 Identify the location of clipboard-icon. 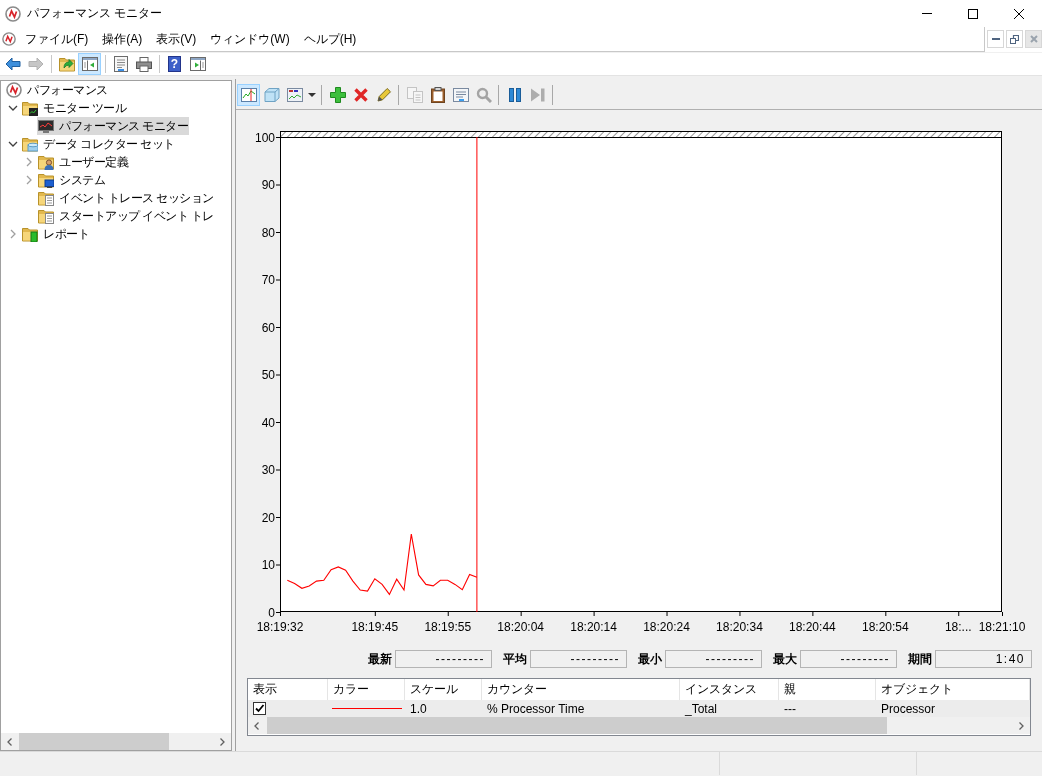
(437, 95).